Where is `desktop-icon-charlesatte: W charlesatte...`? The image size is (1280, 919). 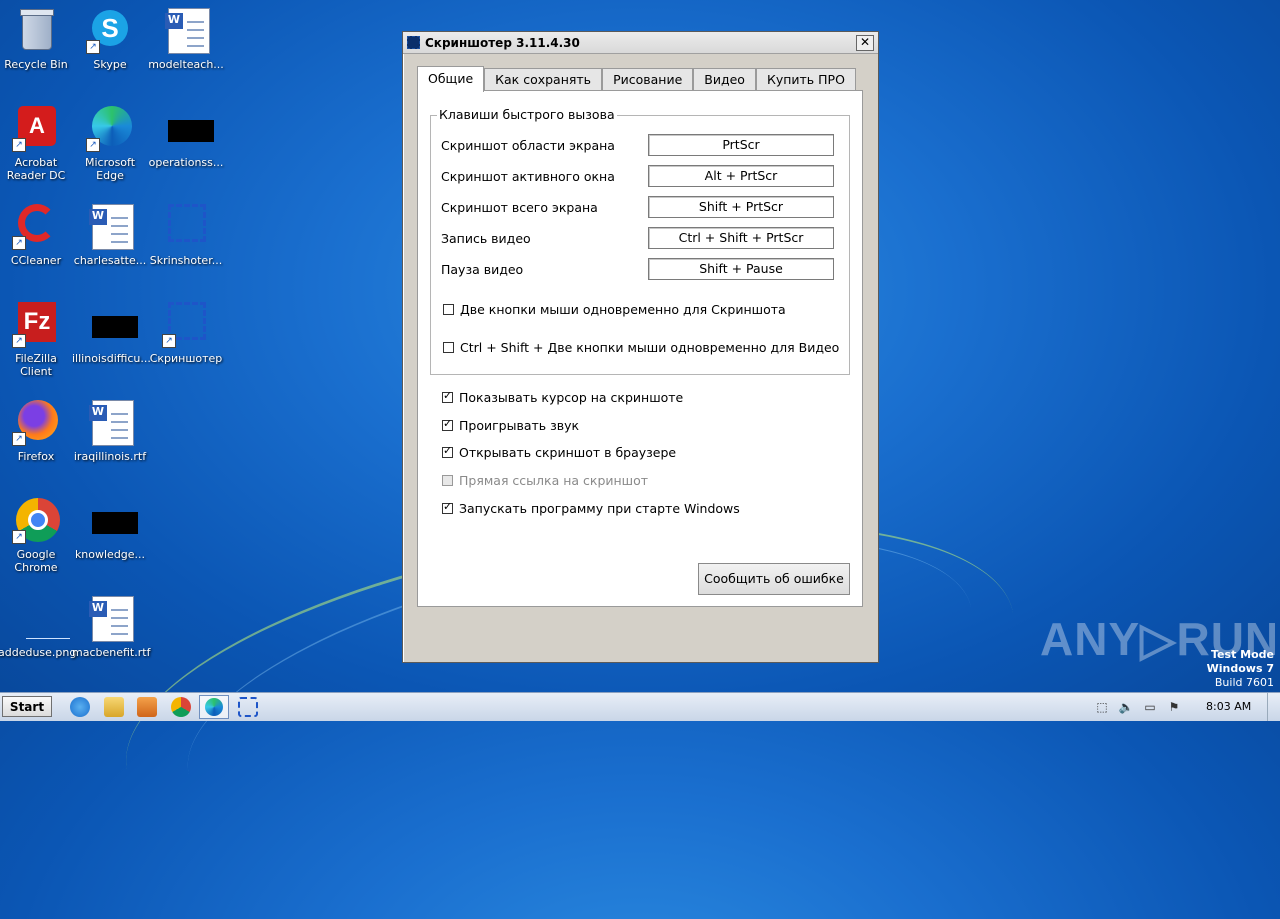
desktop-icon-charlesatte: W charlesatte... is located at coordinates (110, 234).